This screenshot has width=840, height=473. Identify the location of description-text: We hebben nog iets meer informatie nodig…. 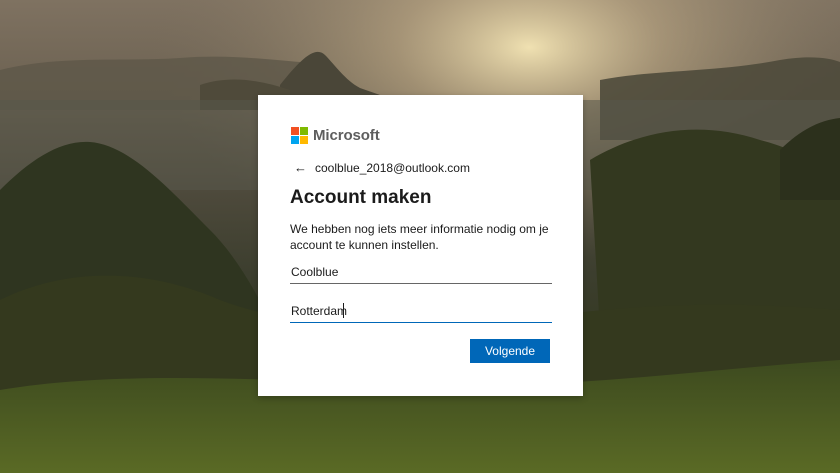
(419, 237).